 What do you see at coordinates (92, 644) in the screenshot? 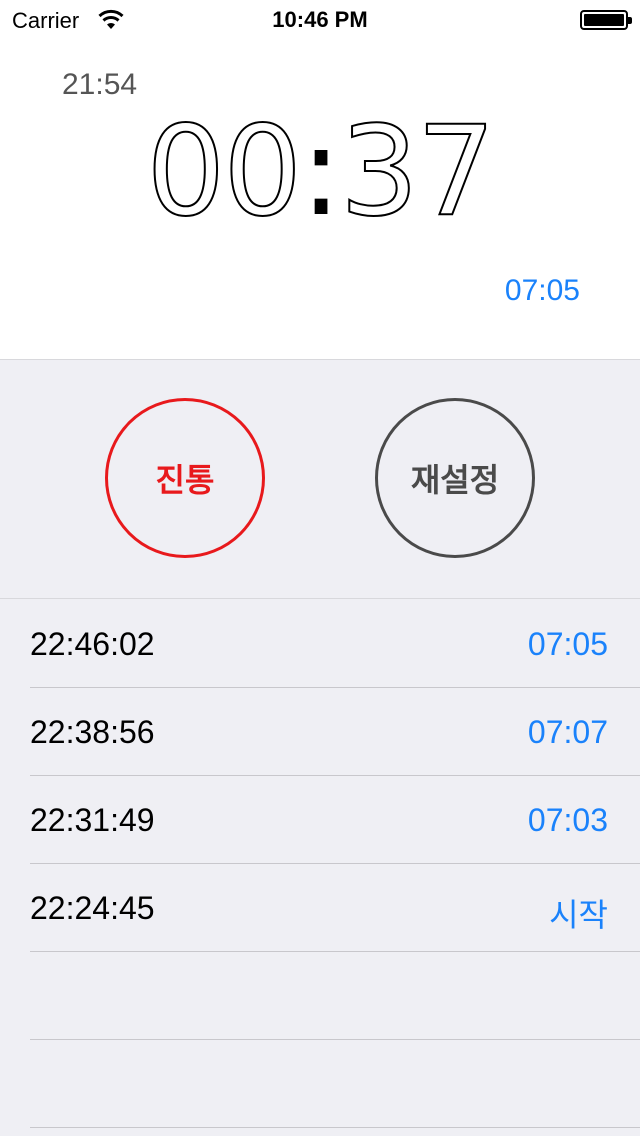
I see `lap-timestamp: 22:46:02` at bounding box center [92, 644].